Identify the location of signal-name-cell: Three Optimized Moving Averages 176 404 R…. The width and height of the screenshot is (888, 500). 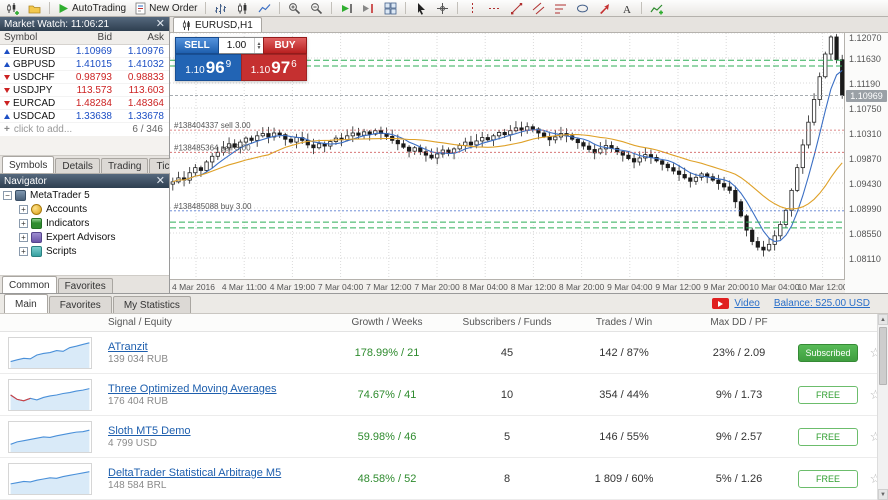
(210, 395).